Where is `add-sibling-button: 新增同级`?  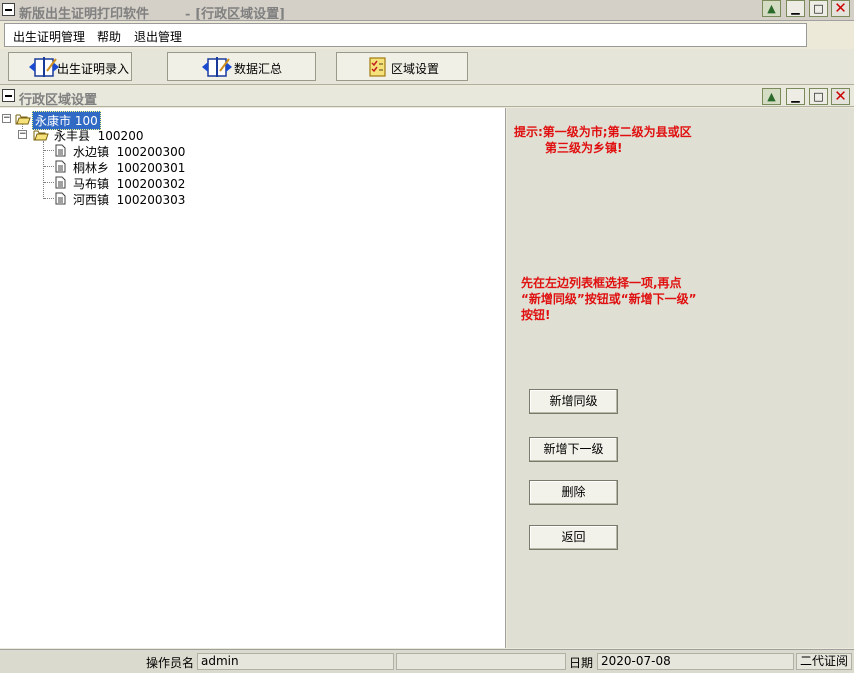
add-sibling-button: 新增同级 is located at coordinates (573, 401).